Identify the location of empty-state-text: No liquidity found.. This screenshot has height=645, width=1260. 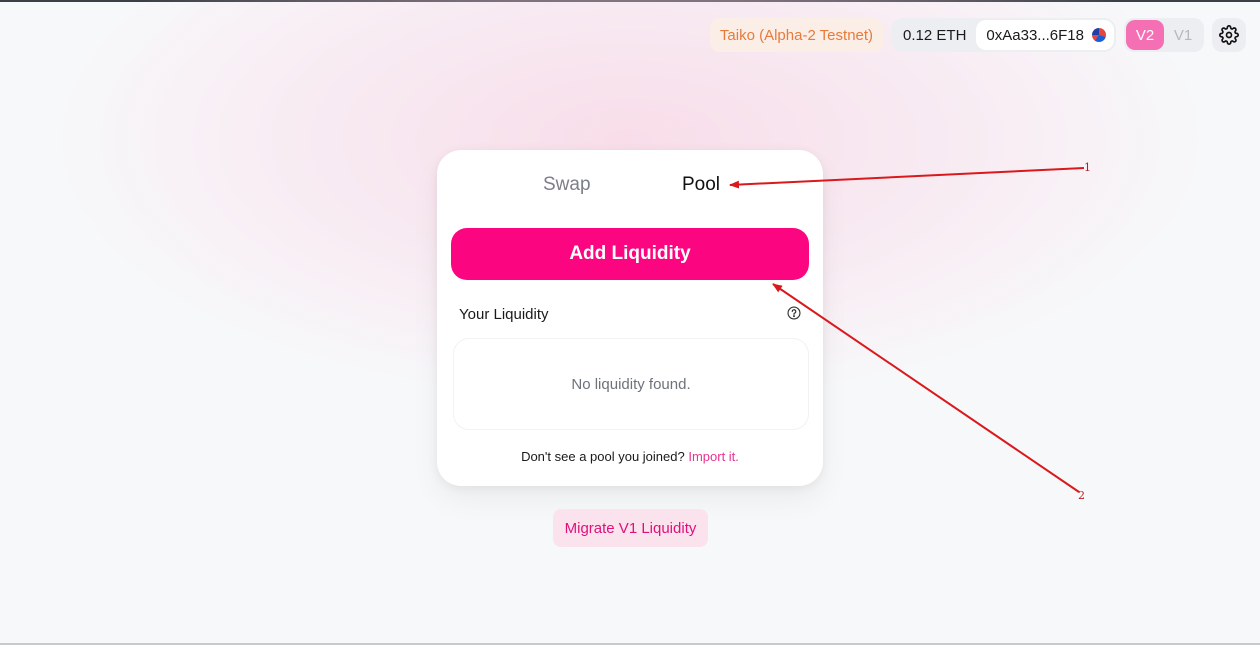
(631, 384).